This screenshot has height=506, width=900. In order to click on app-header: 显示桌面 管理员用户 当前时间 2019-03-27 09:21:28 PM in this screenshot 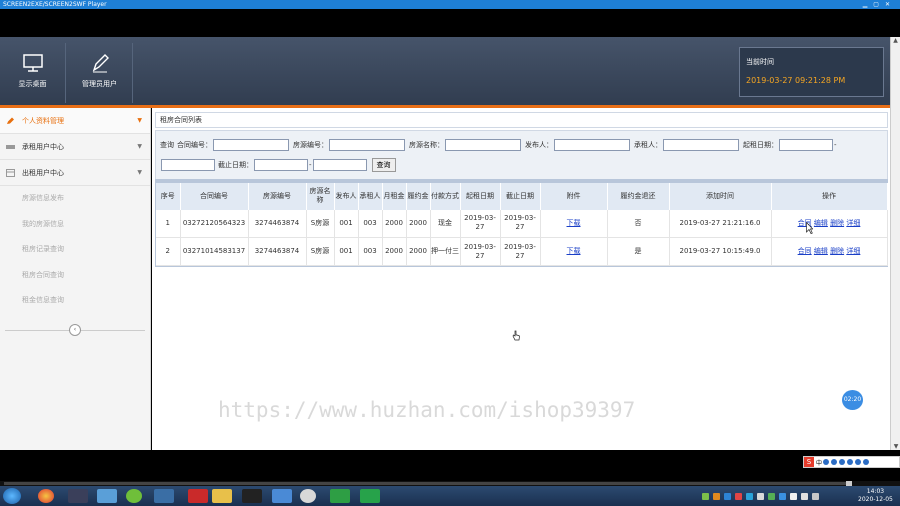, I will do `click(445, 72)`.